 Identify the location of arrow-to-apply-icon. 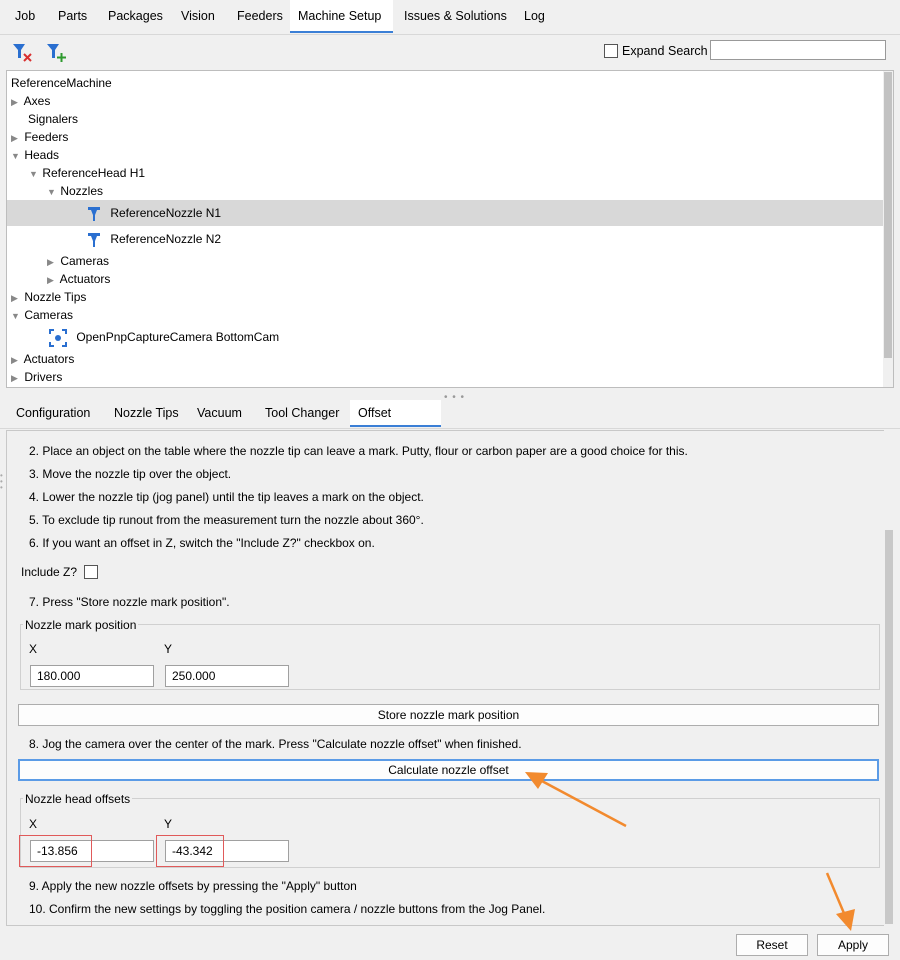
(840, 901).